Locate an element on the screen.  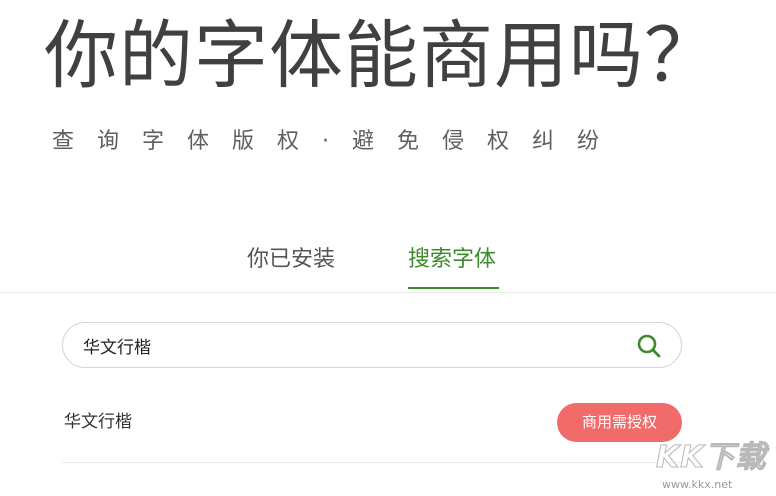
watermark: KK下载 www.kkx.net is located at coordinates (713, 467).